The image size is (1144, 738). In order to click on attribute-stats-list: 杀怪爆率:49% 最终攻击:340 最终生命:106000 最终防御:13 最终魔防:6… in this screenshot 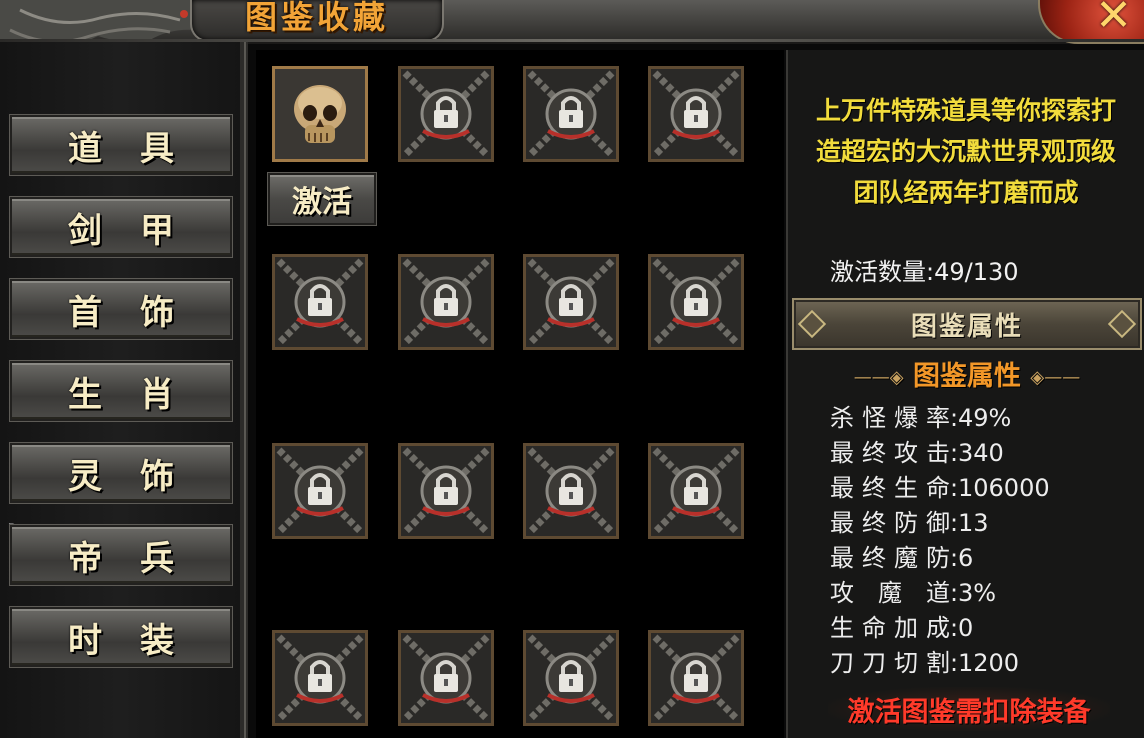, I will do `click(980, 538)`.